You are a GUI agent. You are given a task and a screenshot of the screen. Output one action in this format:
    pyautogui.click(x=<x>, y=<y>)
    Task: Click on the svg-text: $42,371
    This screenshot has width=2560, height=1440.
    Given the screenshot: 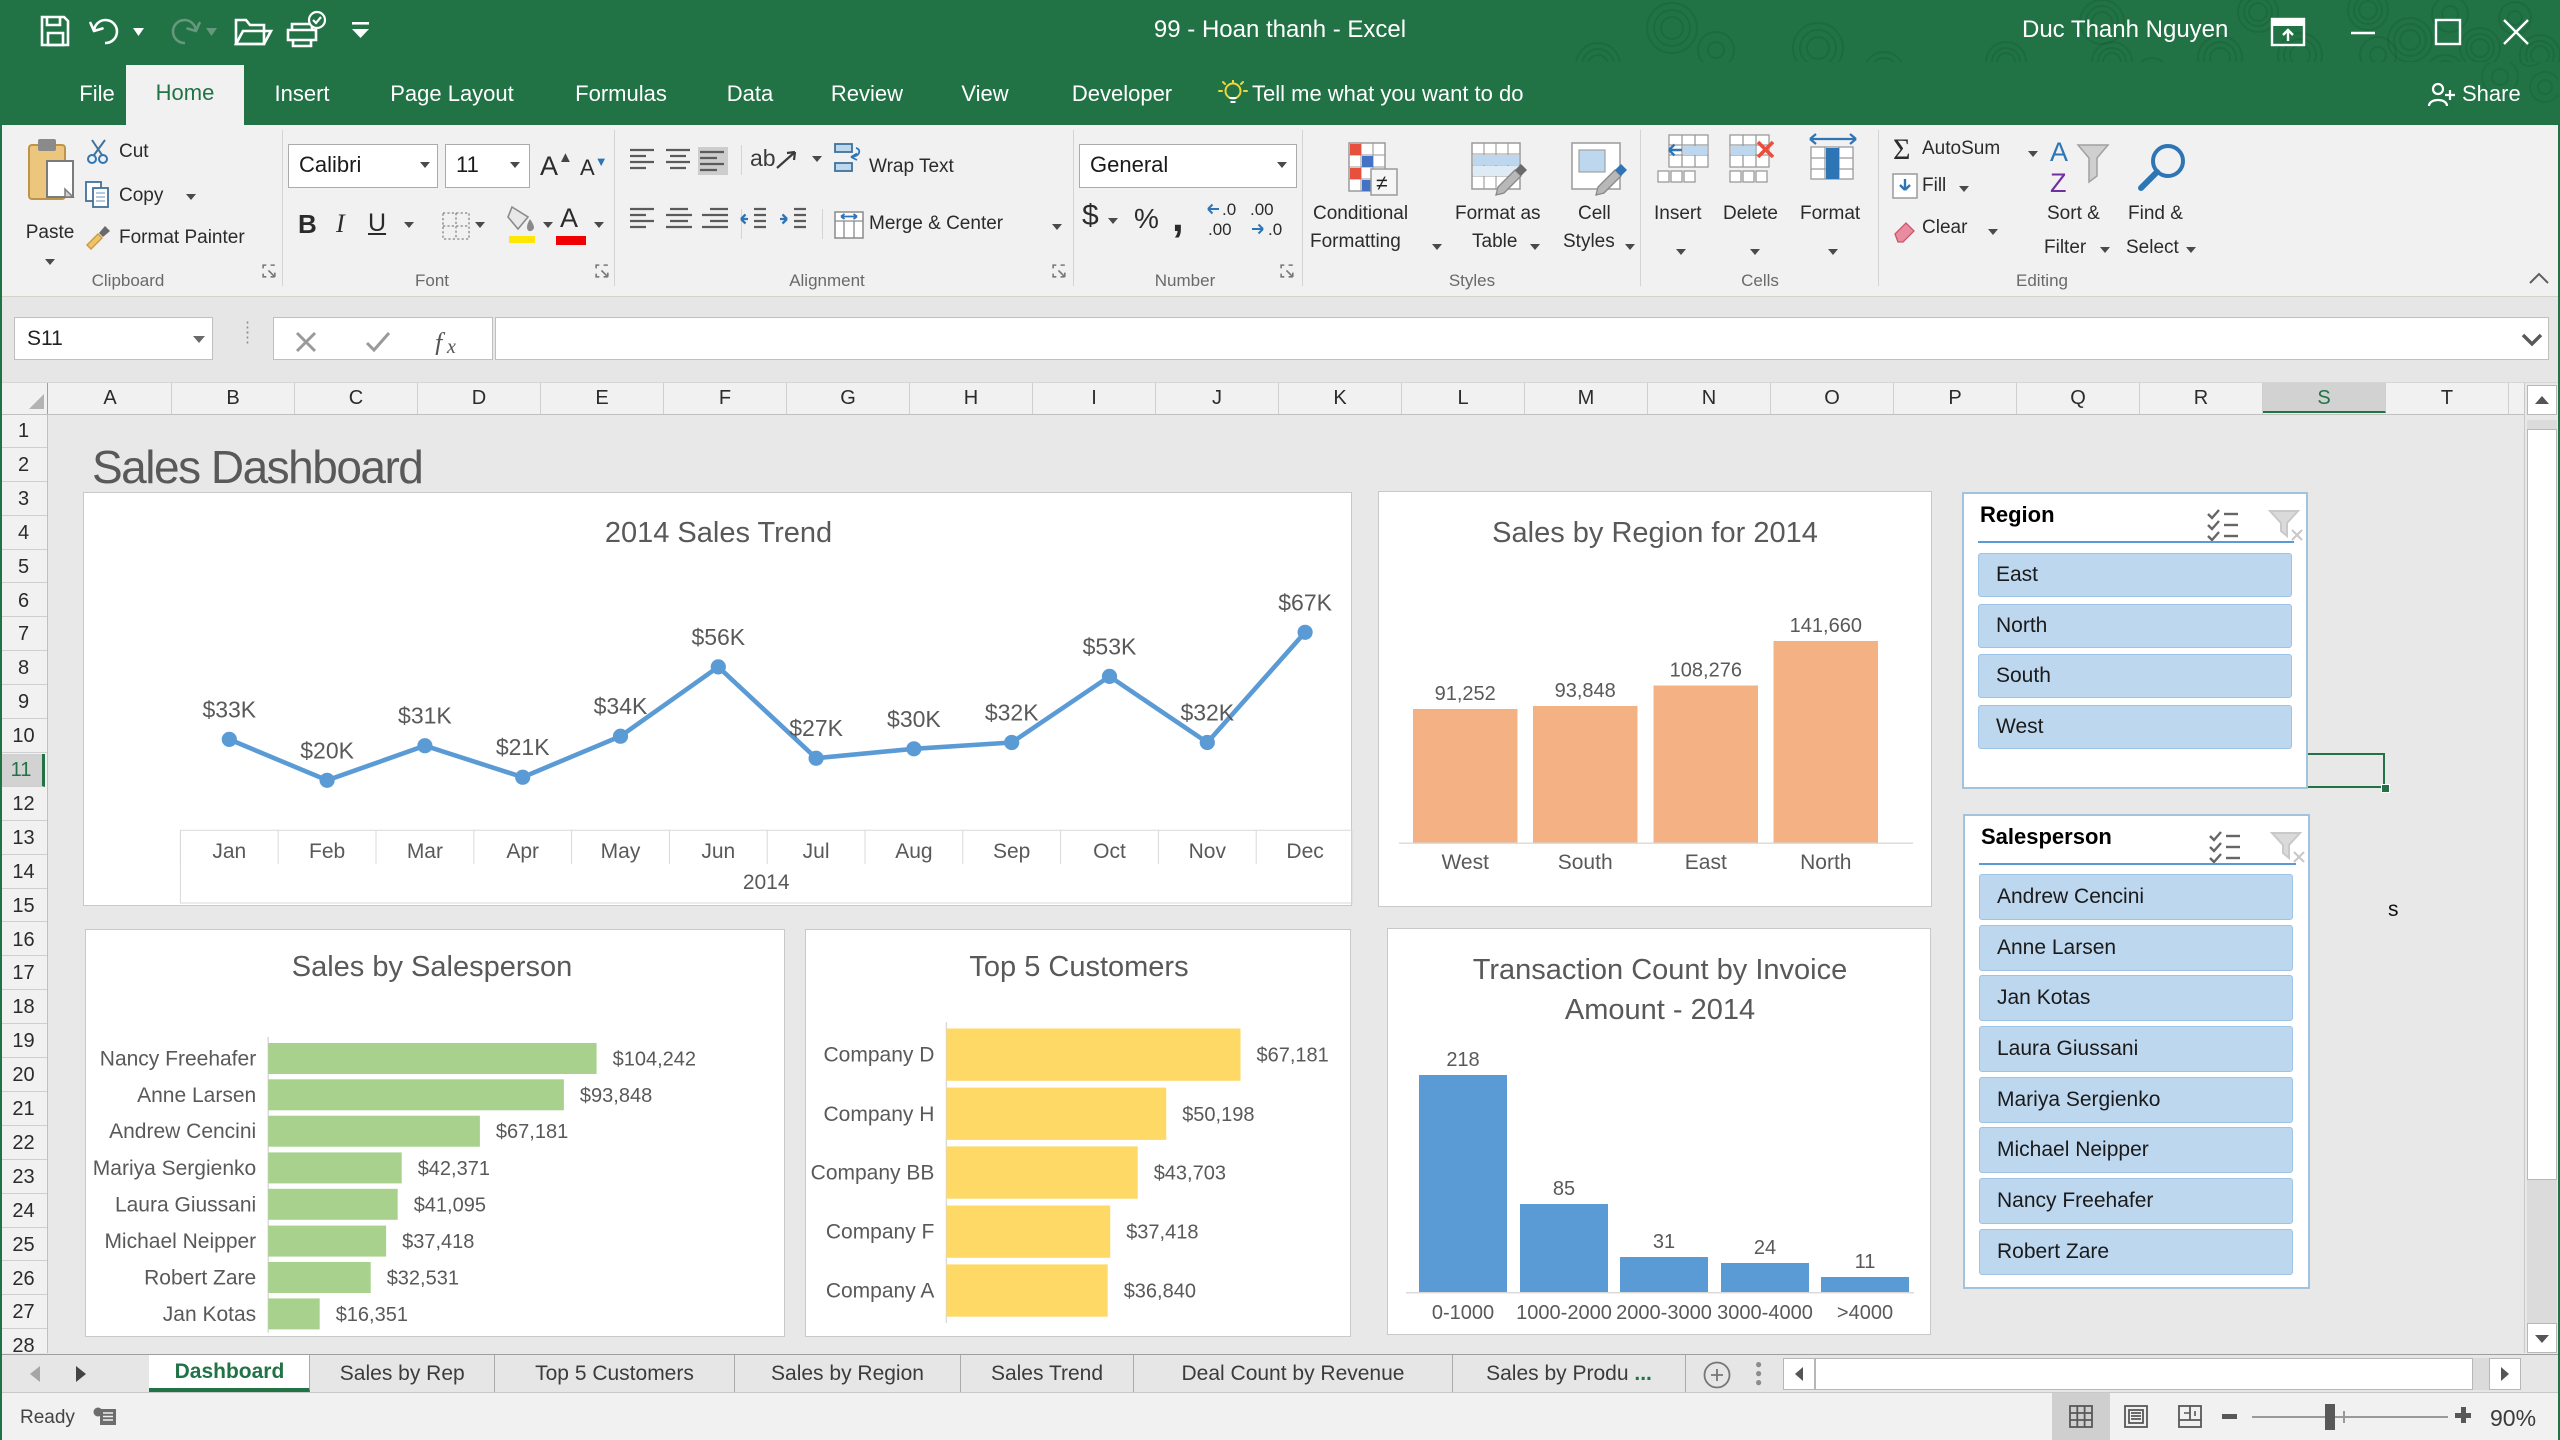 What is the action you would take?
    pyautogui.click(x=454, y=1169)
    